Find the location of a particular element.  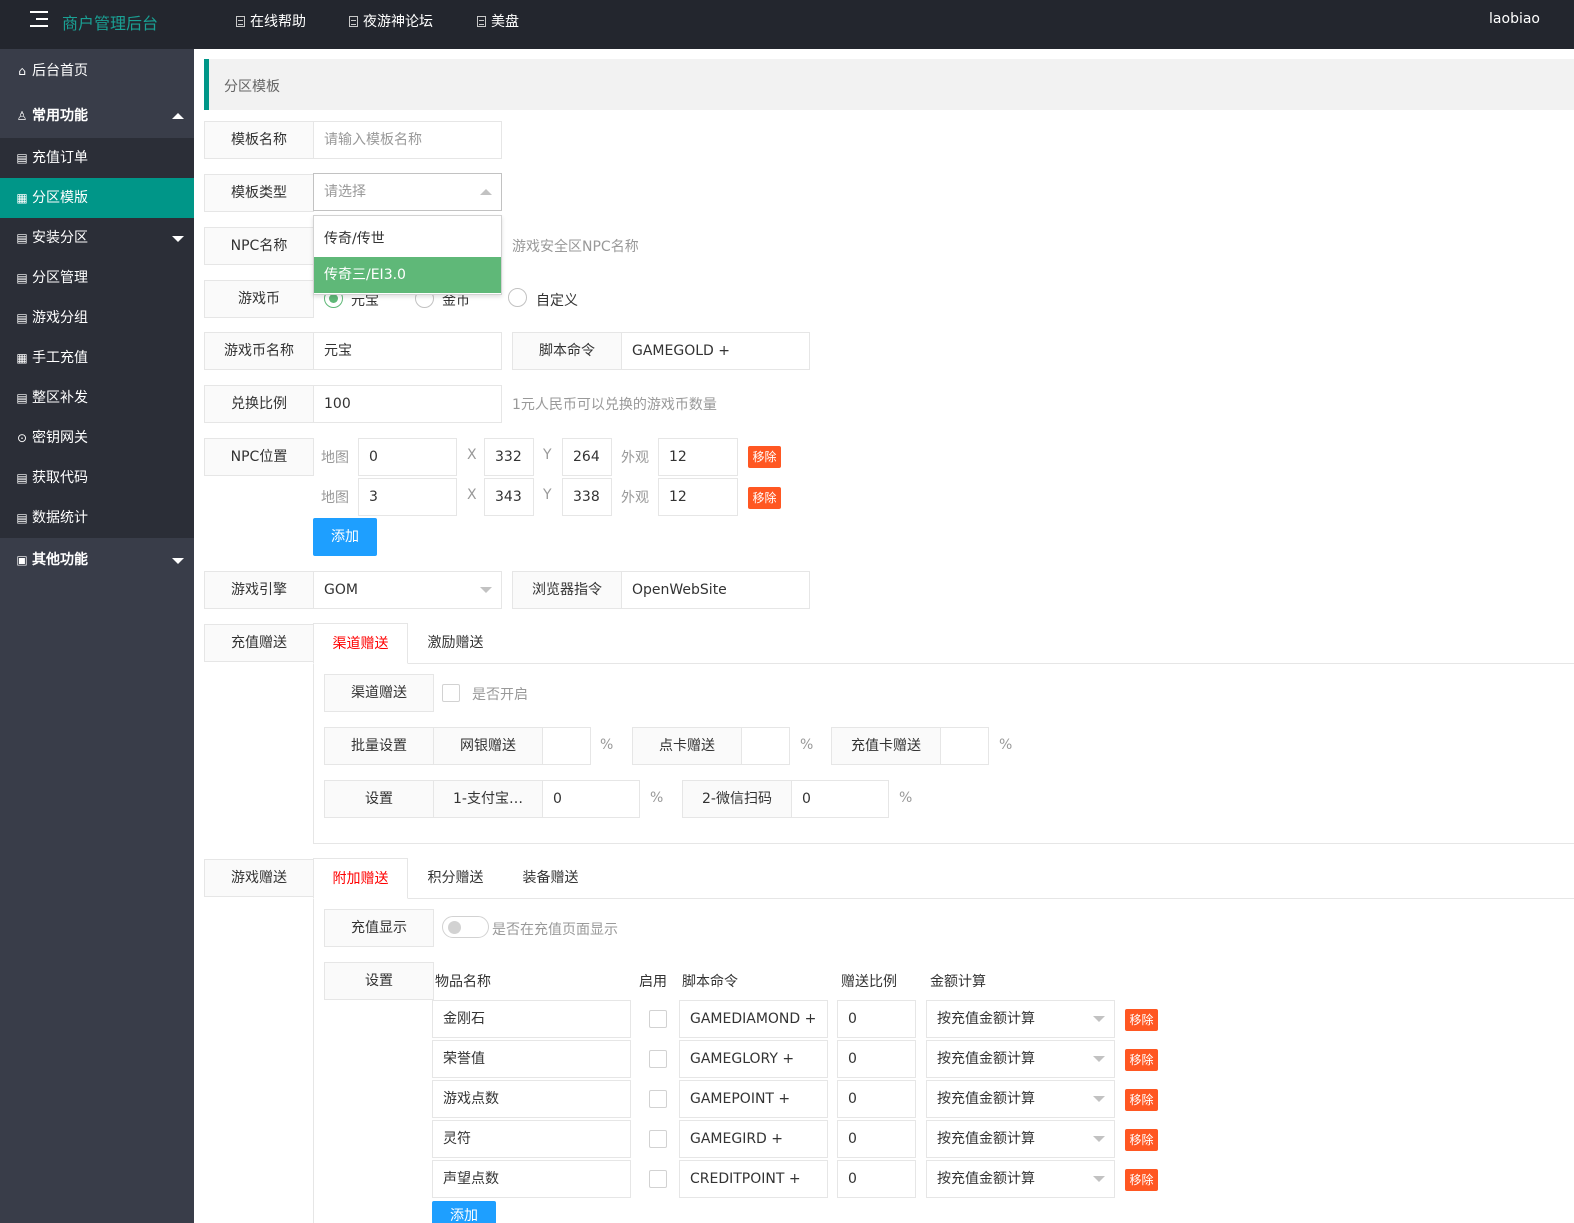

template-name-input: 请输入模板名称 is located at coordinates (407, 140).